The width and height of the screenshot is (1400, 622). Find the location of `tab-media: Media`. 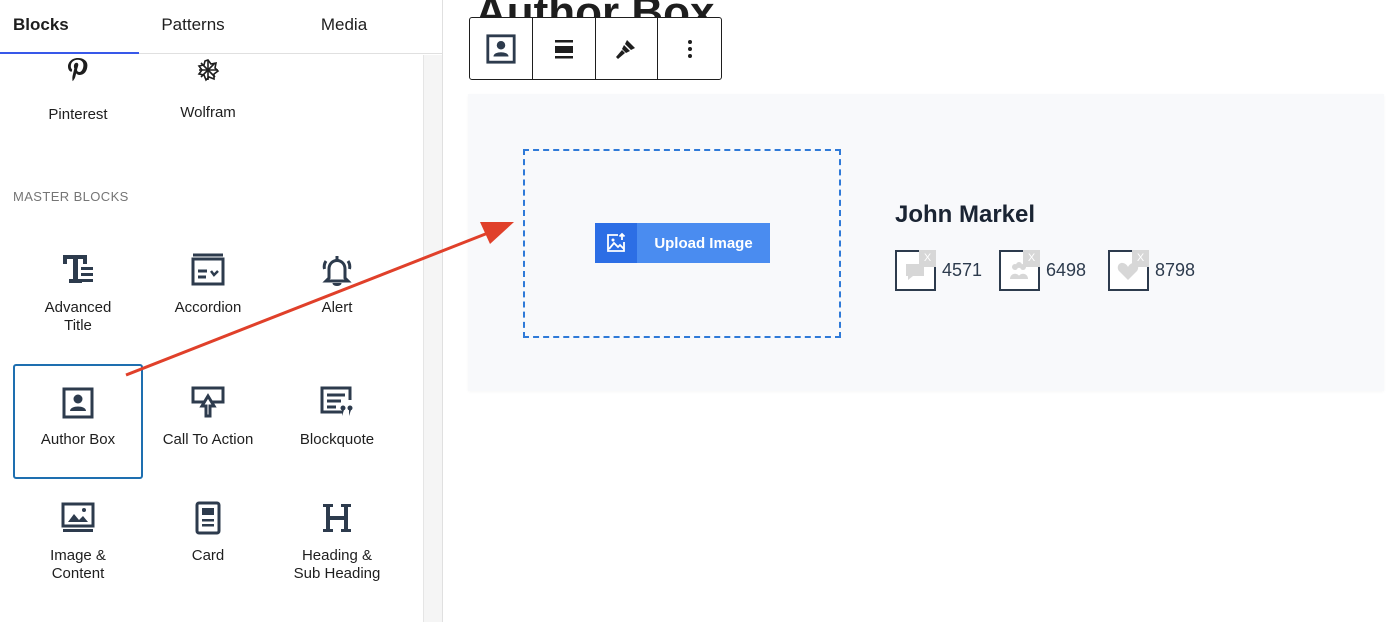

tab-media: Media is located at coordinates (344, 27).